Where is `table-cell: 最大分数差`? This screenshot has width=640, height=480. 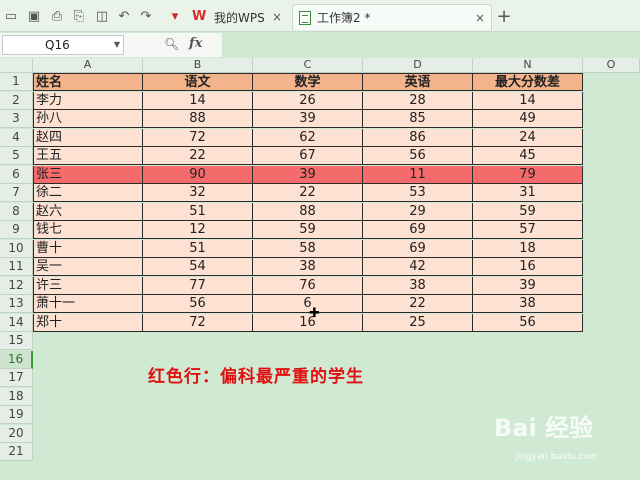
table-cell: 最大分数差 is located at coordinates (528, 82).